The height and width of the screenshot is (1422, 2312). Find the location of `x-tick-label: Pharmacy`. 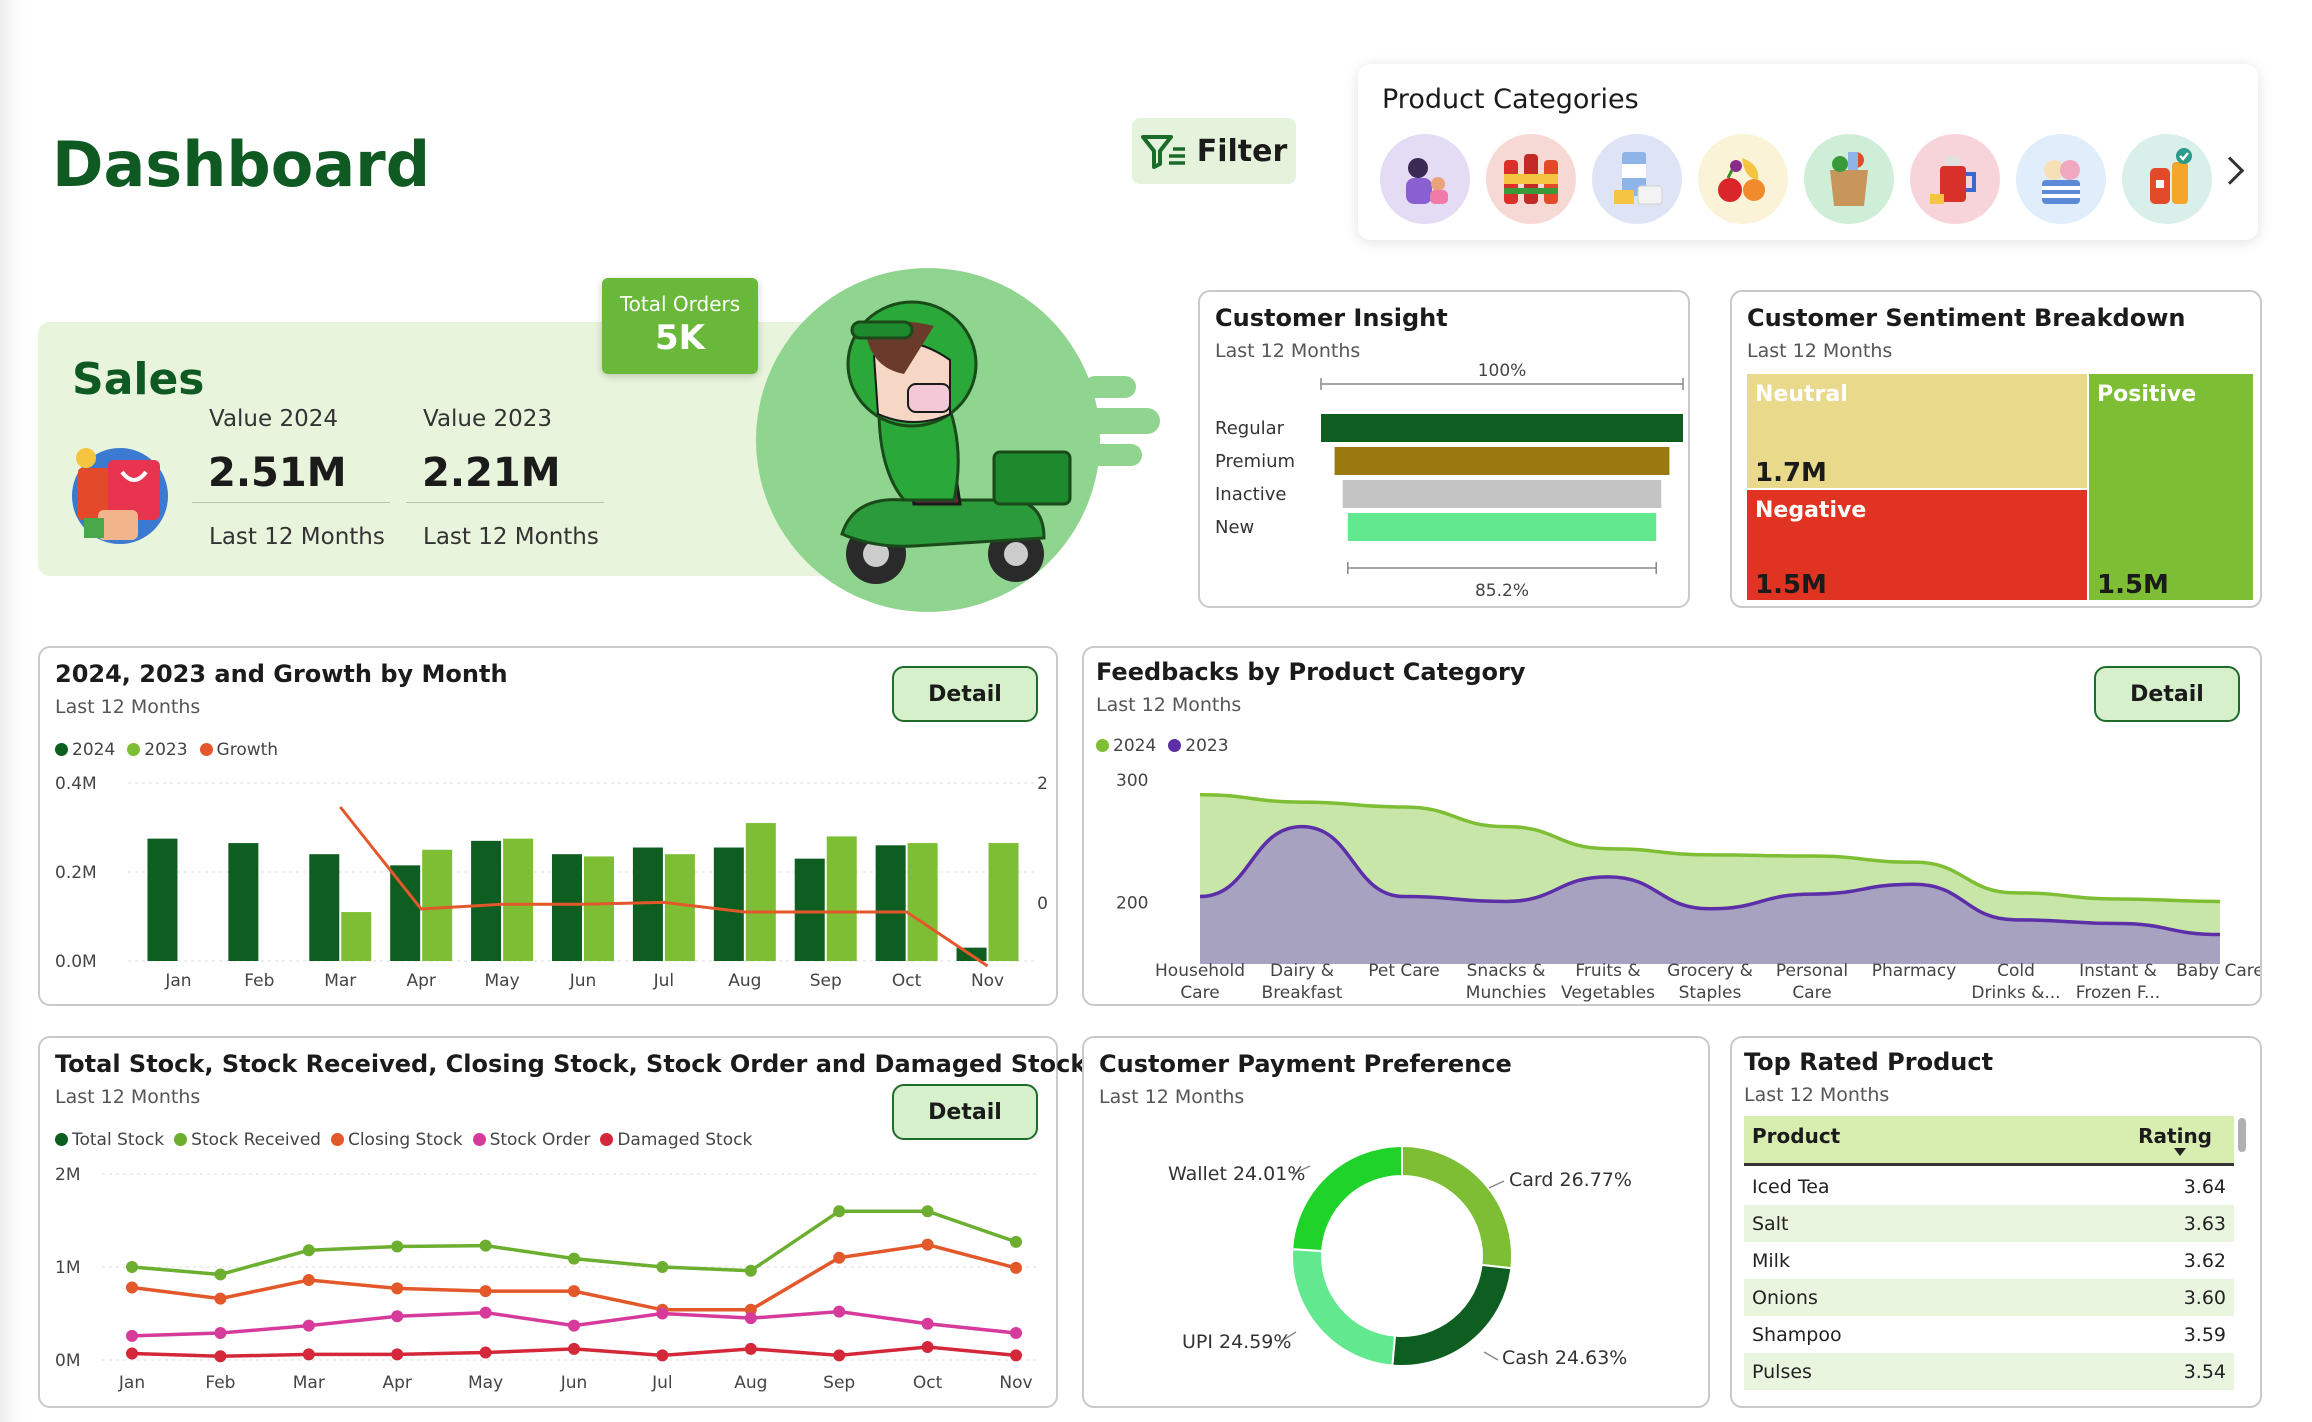

x-tick-label: Pharmacy is located at coordinates (1914, 971).